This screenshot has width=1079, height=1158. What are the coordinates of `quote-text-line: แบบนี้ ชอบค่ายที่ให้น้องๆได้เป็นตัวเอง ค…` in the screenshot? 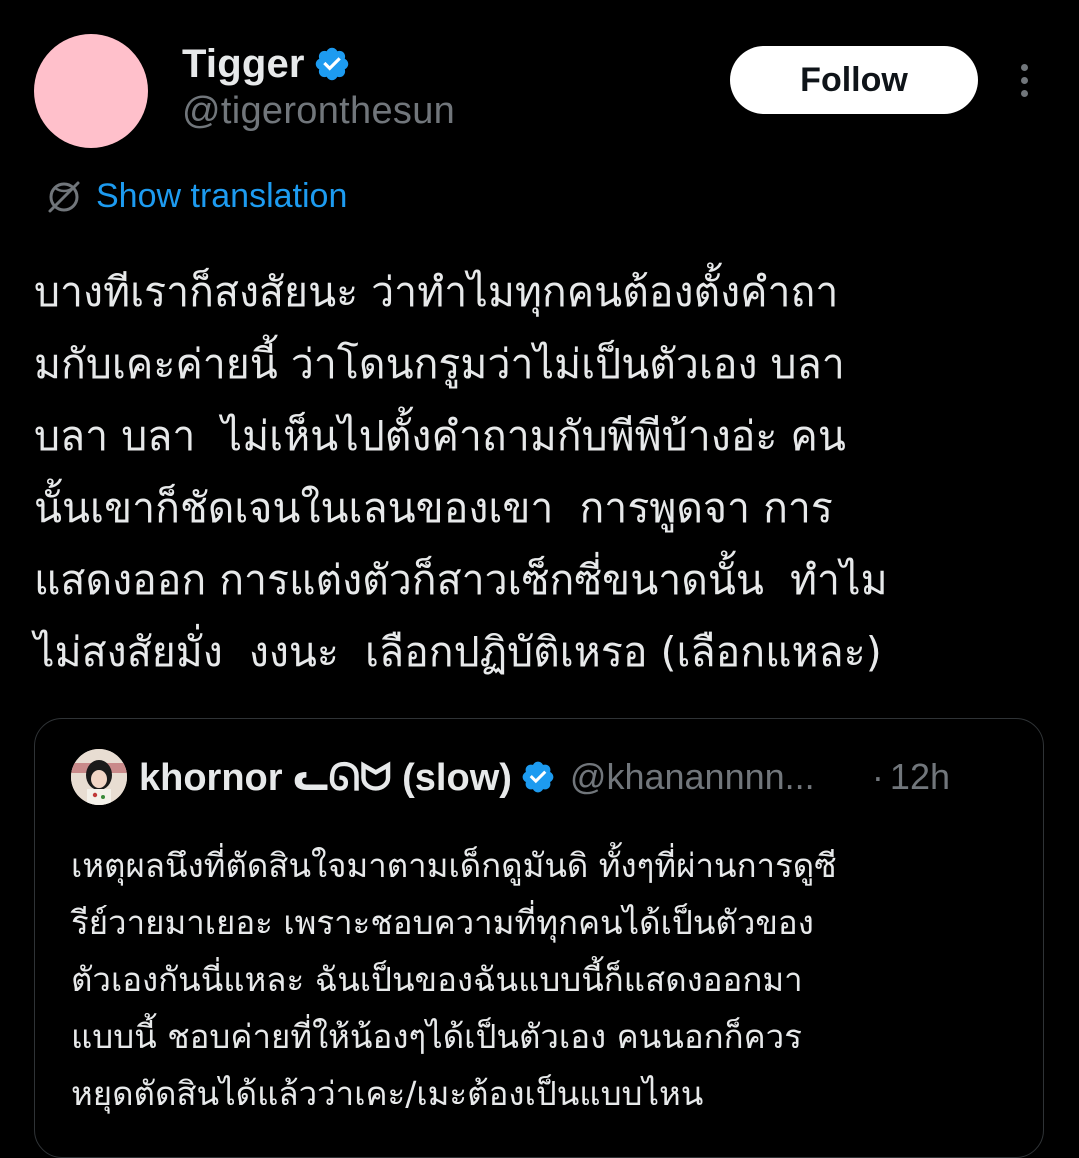 It's located at (436, 1036).